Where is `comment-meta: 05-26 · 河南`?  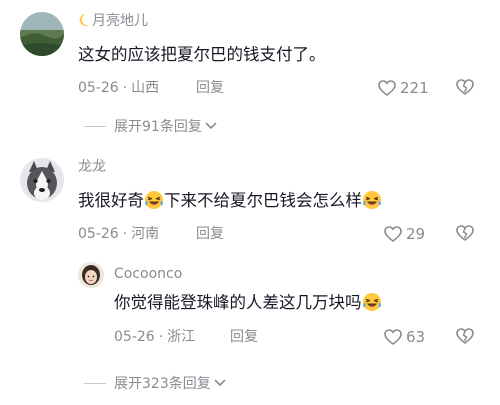 comment-meta: 05-26 · 河南 is located at coordinates (119, 234).